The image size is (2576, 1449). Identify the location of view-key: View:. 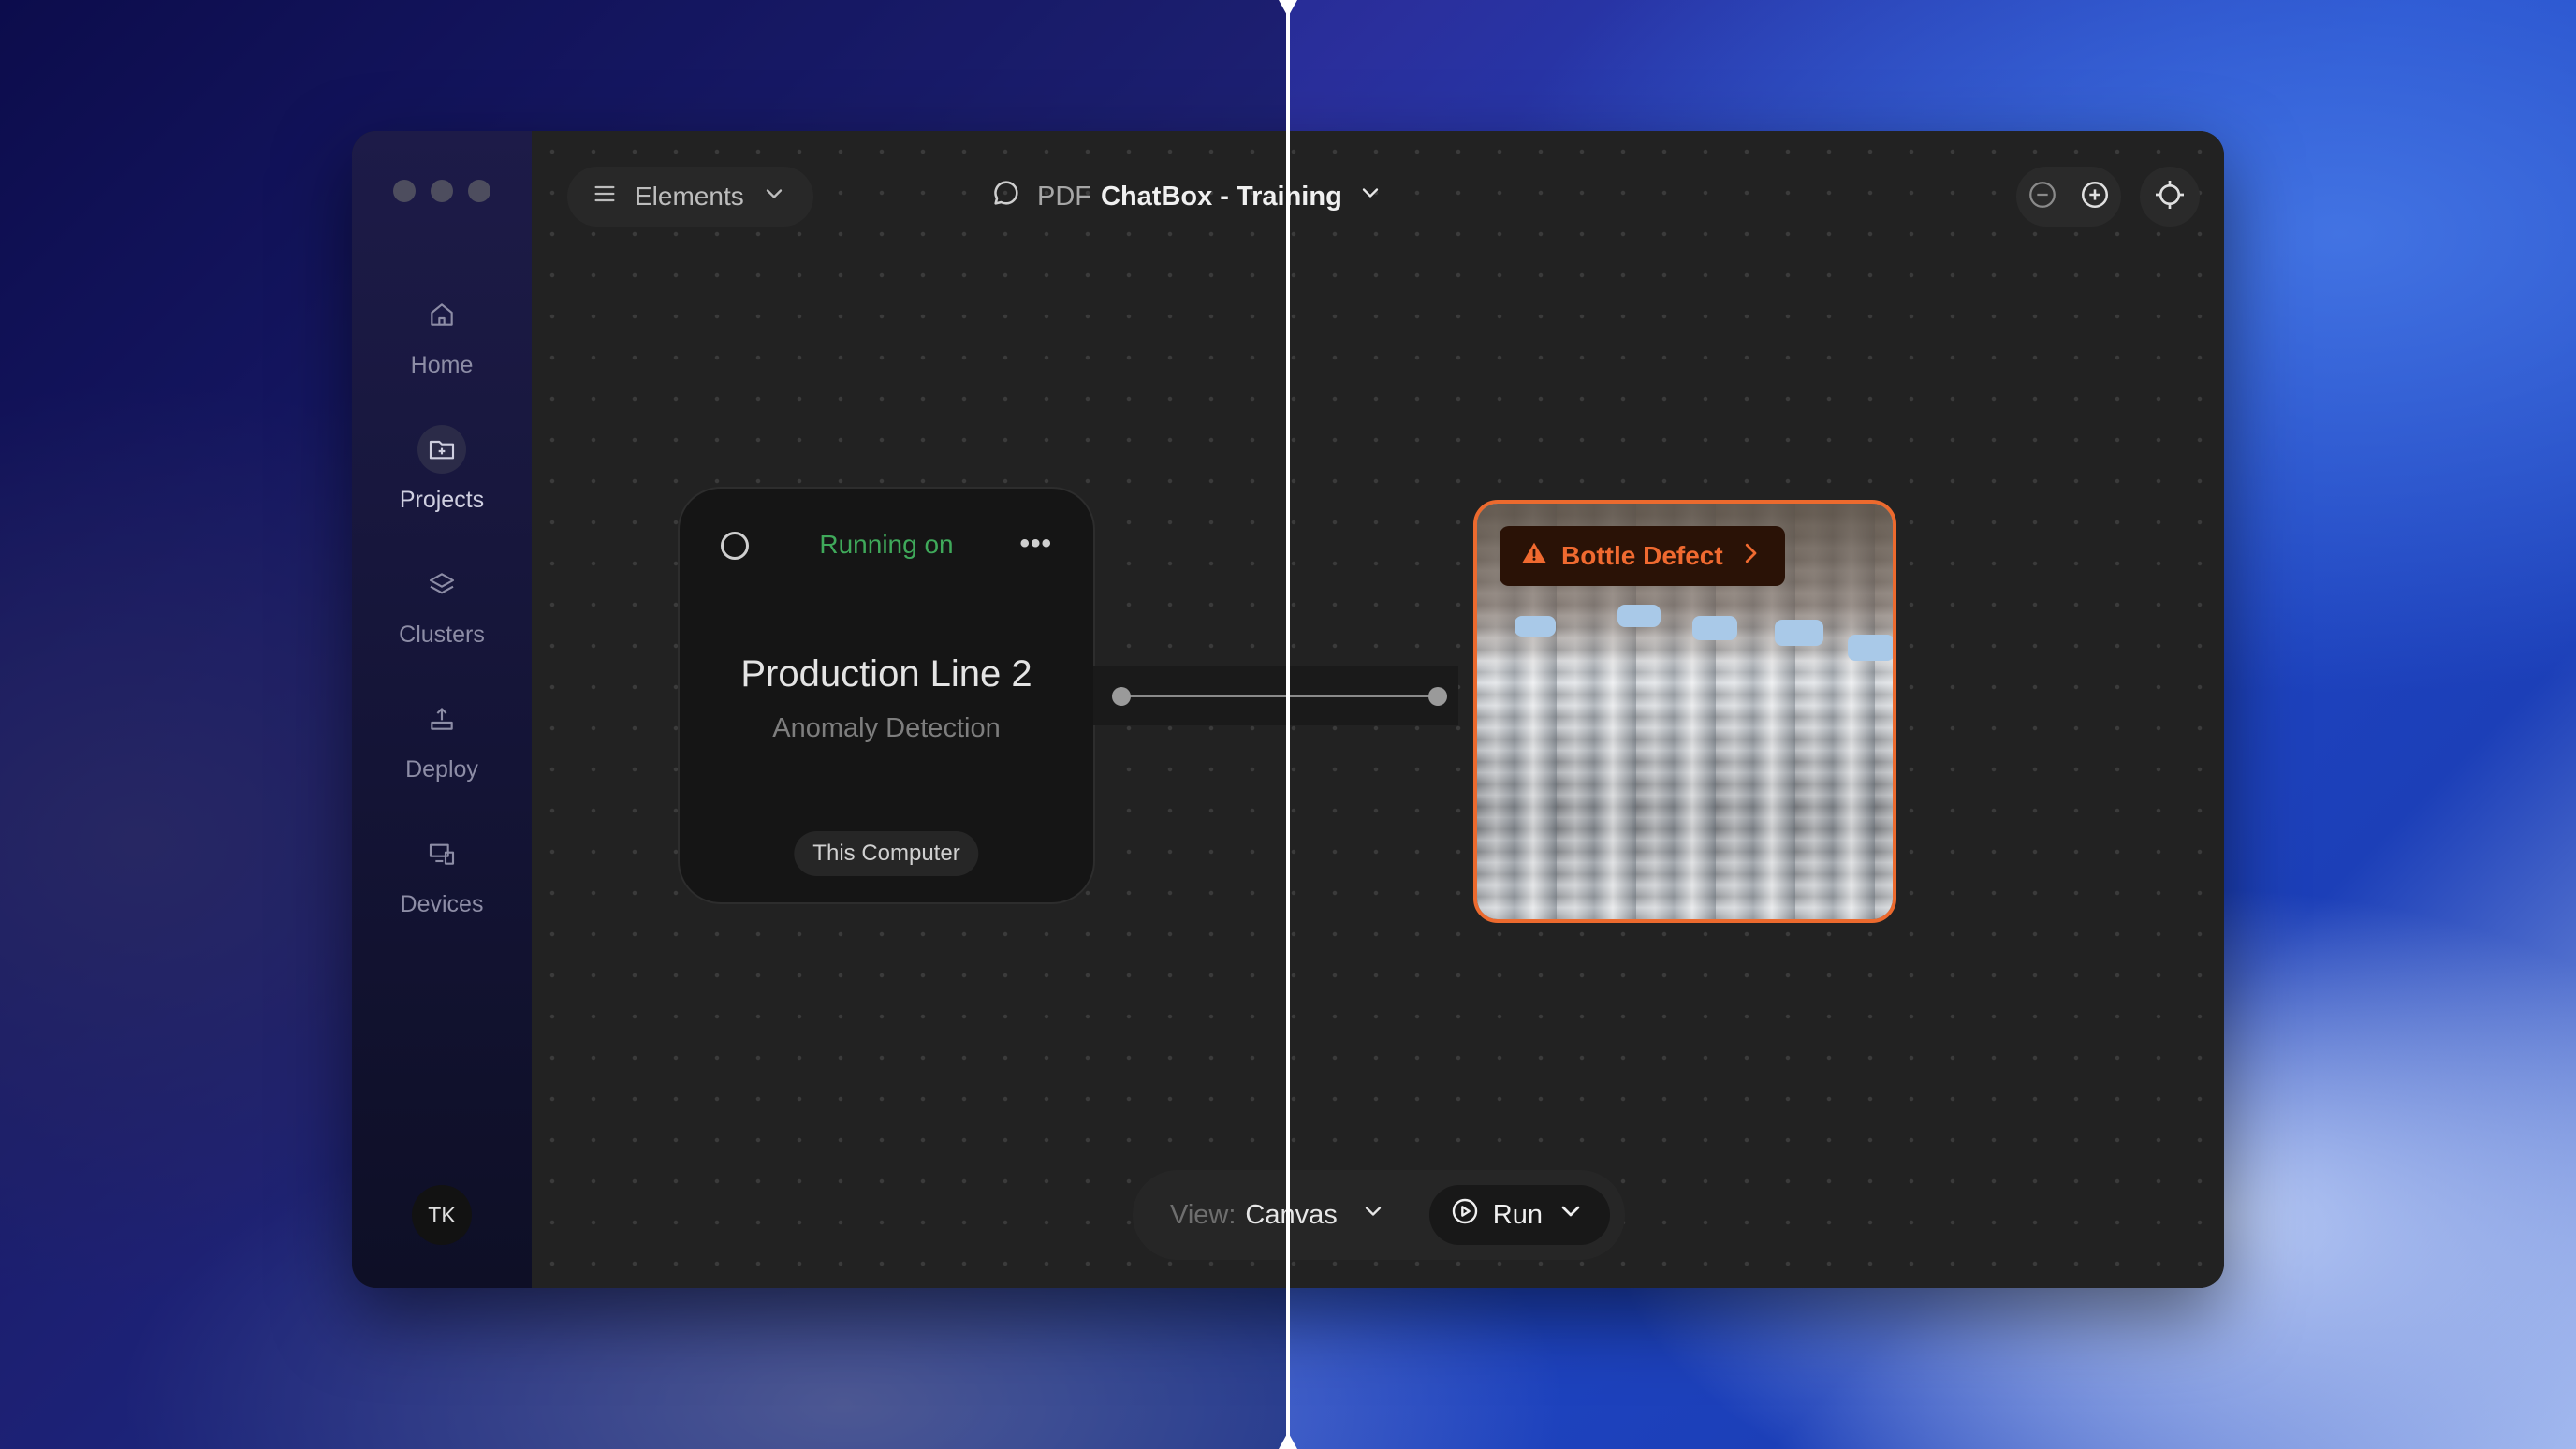
(1203, 1214).